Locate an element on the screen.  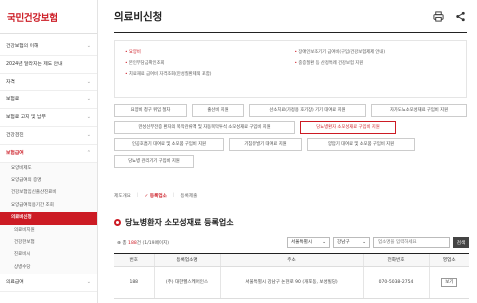
related-link: • 장애인보조기기 급여비(구입/건강보험제제 안내) is located at coordinates (376, 52).